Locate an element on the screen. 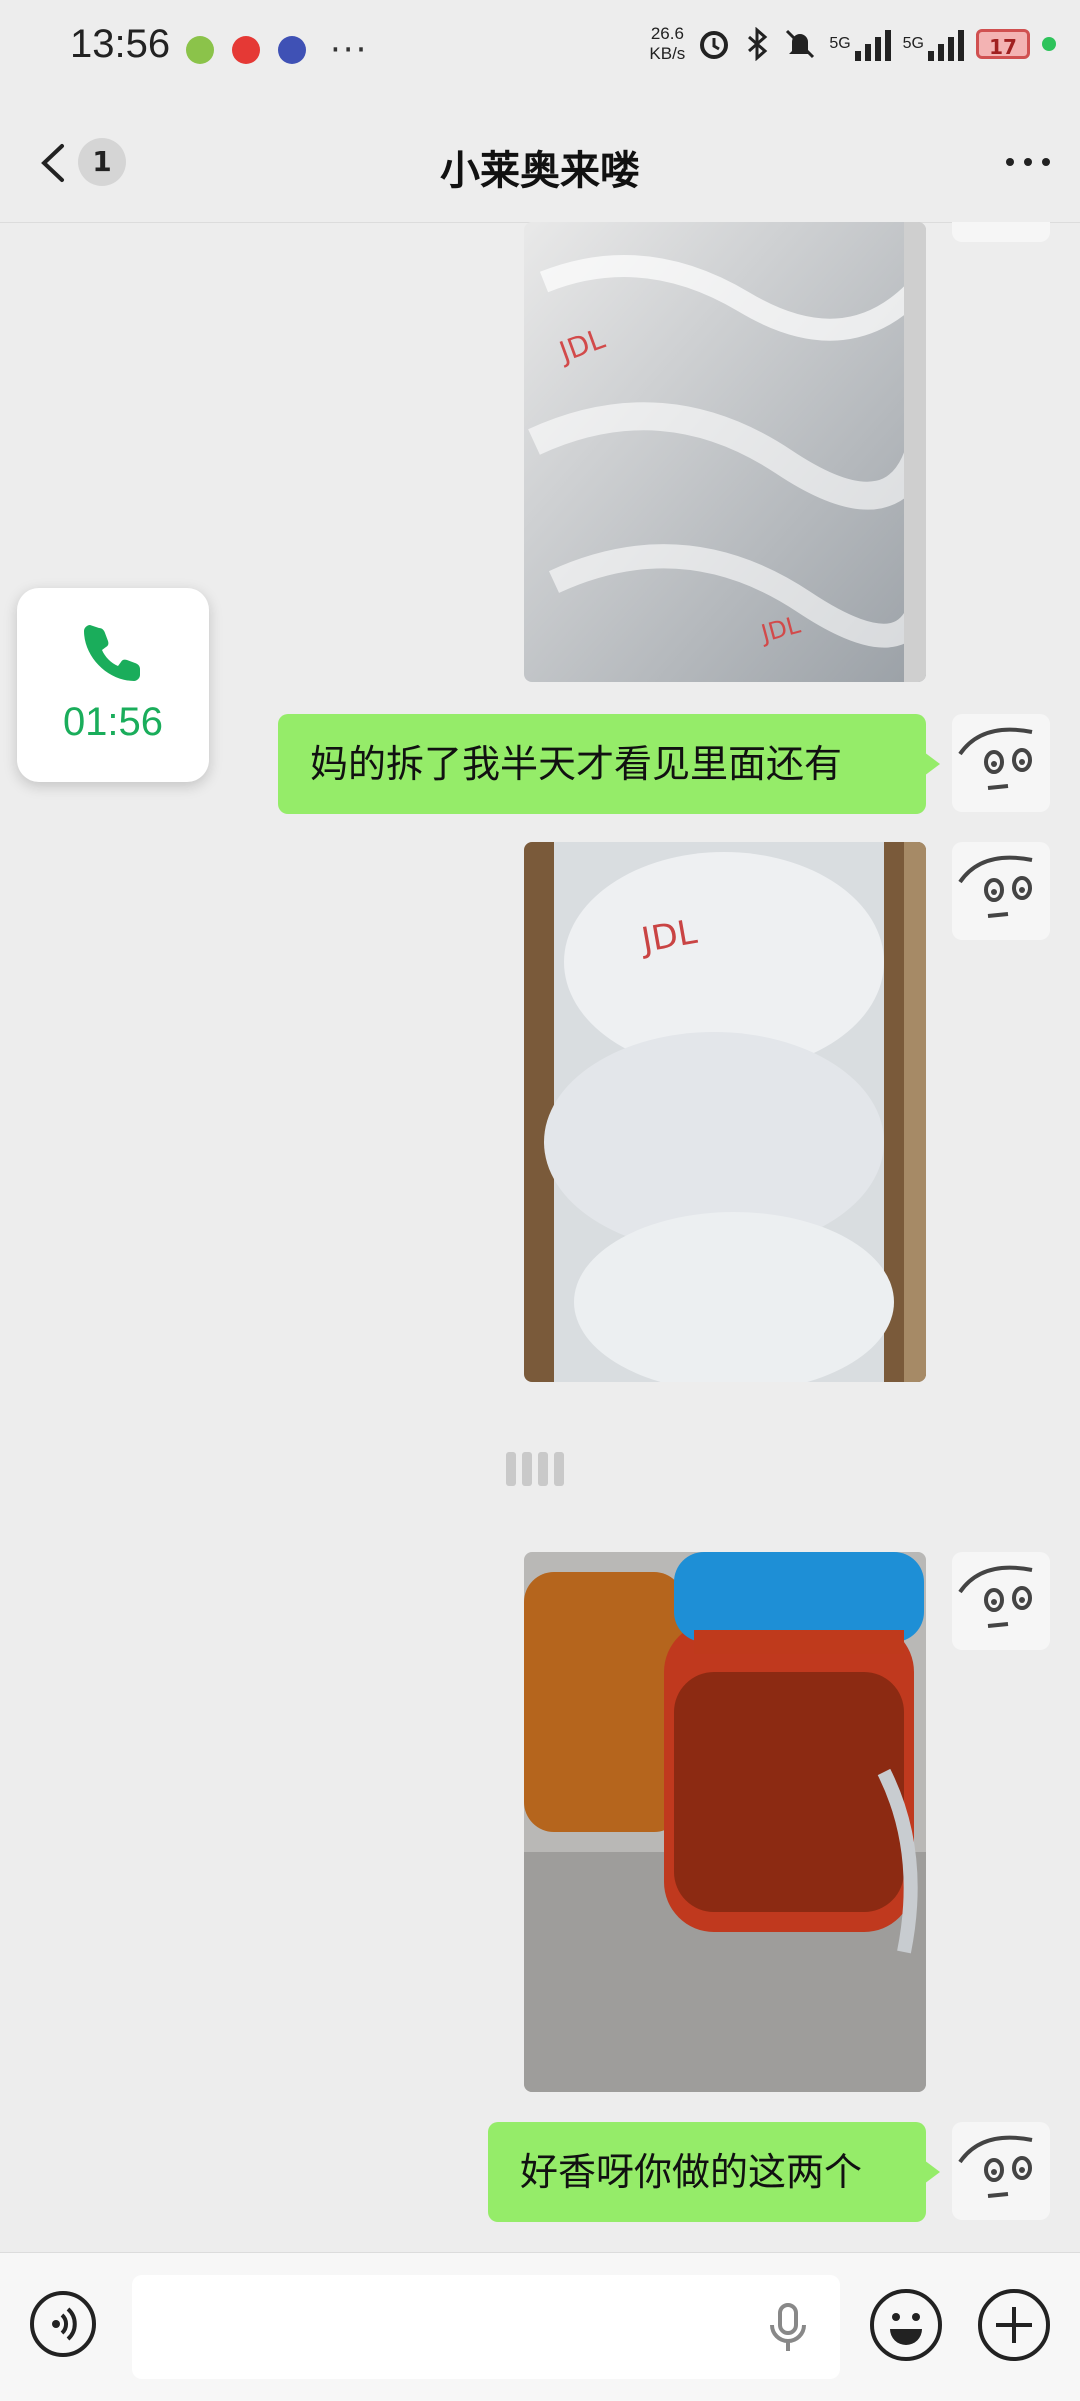 The height and width of the screenshot is (2401, 1080). mute-bell-icon is located at coordinates (800, 44).